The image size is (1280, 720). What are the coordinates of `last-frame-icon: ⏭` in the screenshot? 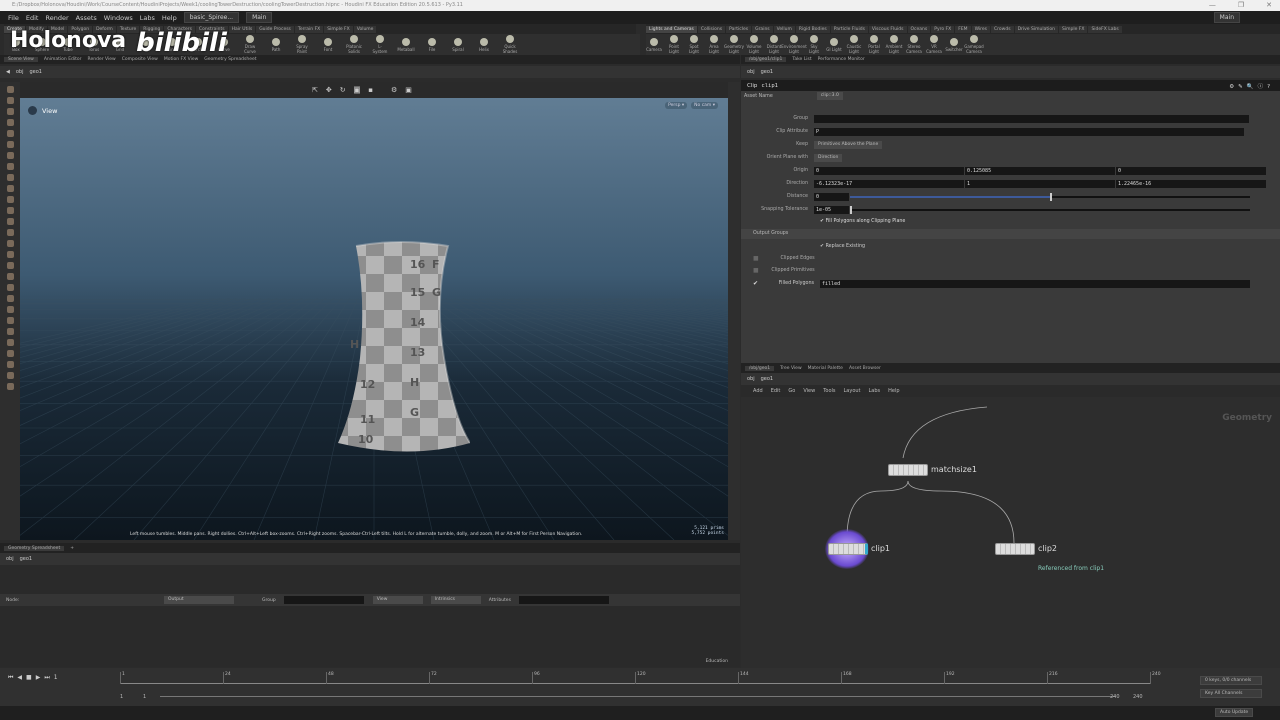 It's located at (46, 678).